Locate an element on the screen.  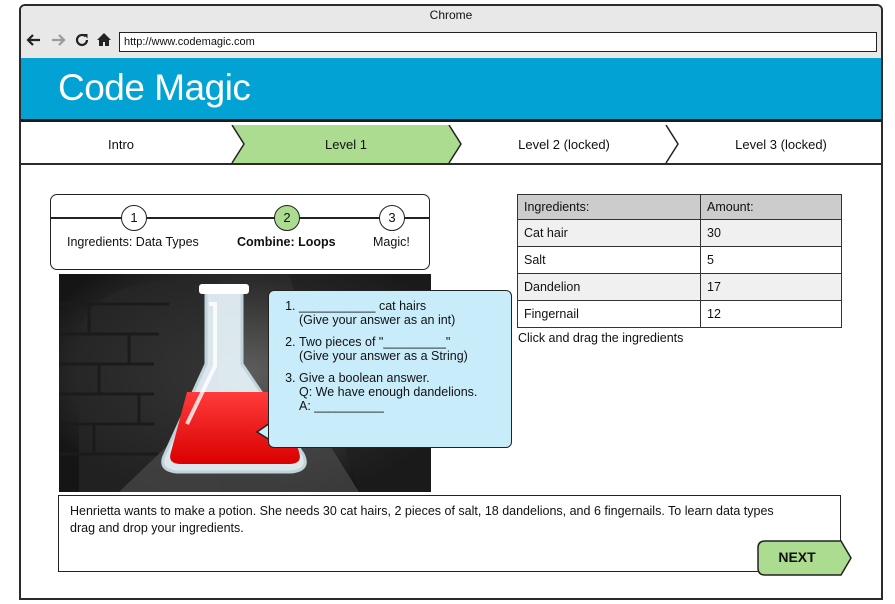
table-row: Dandelion 17 is located at coordinates (679, 287).